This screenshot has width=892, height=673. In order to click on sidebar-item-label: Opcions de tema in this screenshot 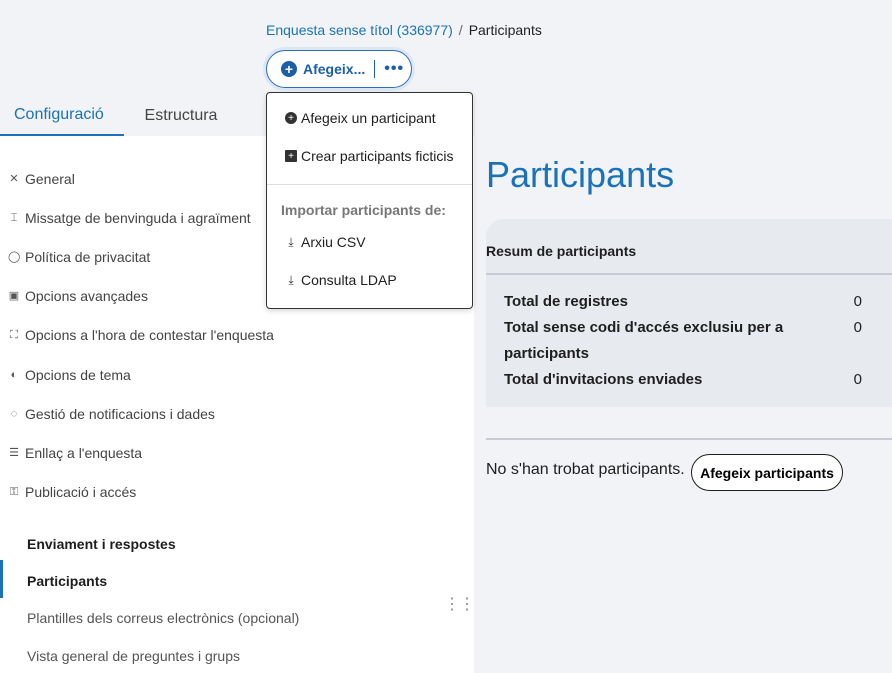, I will do `click(78, 375)`.